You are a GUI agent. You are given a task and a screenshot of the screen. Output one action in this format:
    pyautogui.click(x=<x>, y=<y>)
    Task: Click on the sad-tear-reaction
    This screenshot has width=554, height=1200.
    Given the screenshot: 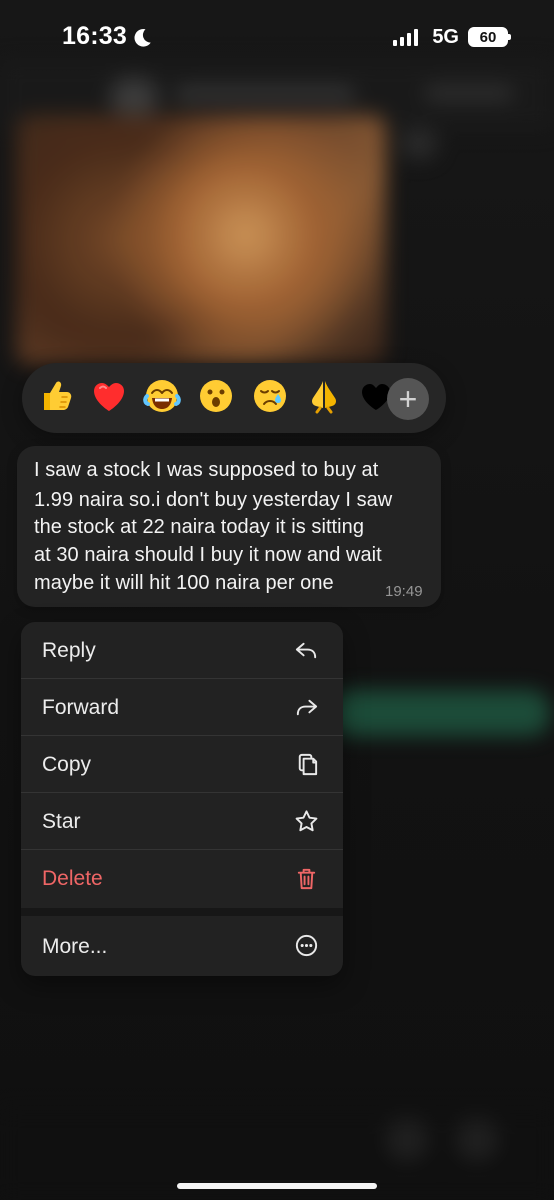 What is the action you would take?
    pyautogui.click(x=270, y=396)
    